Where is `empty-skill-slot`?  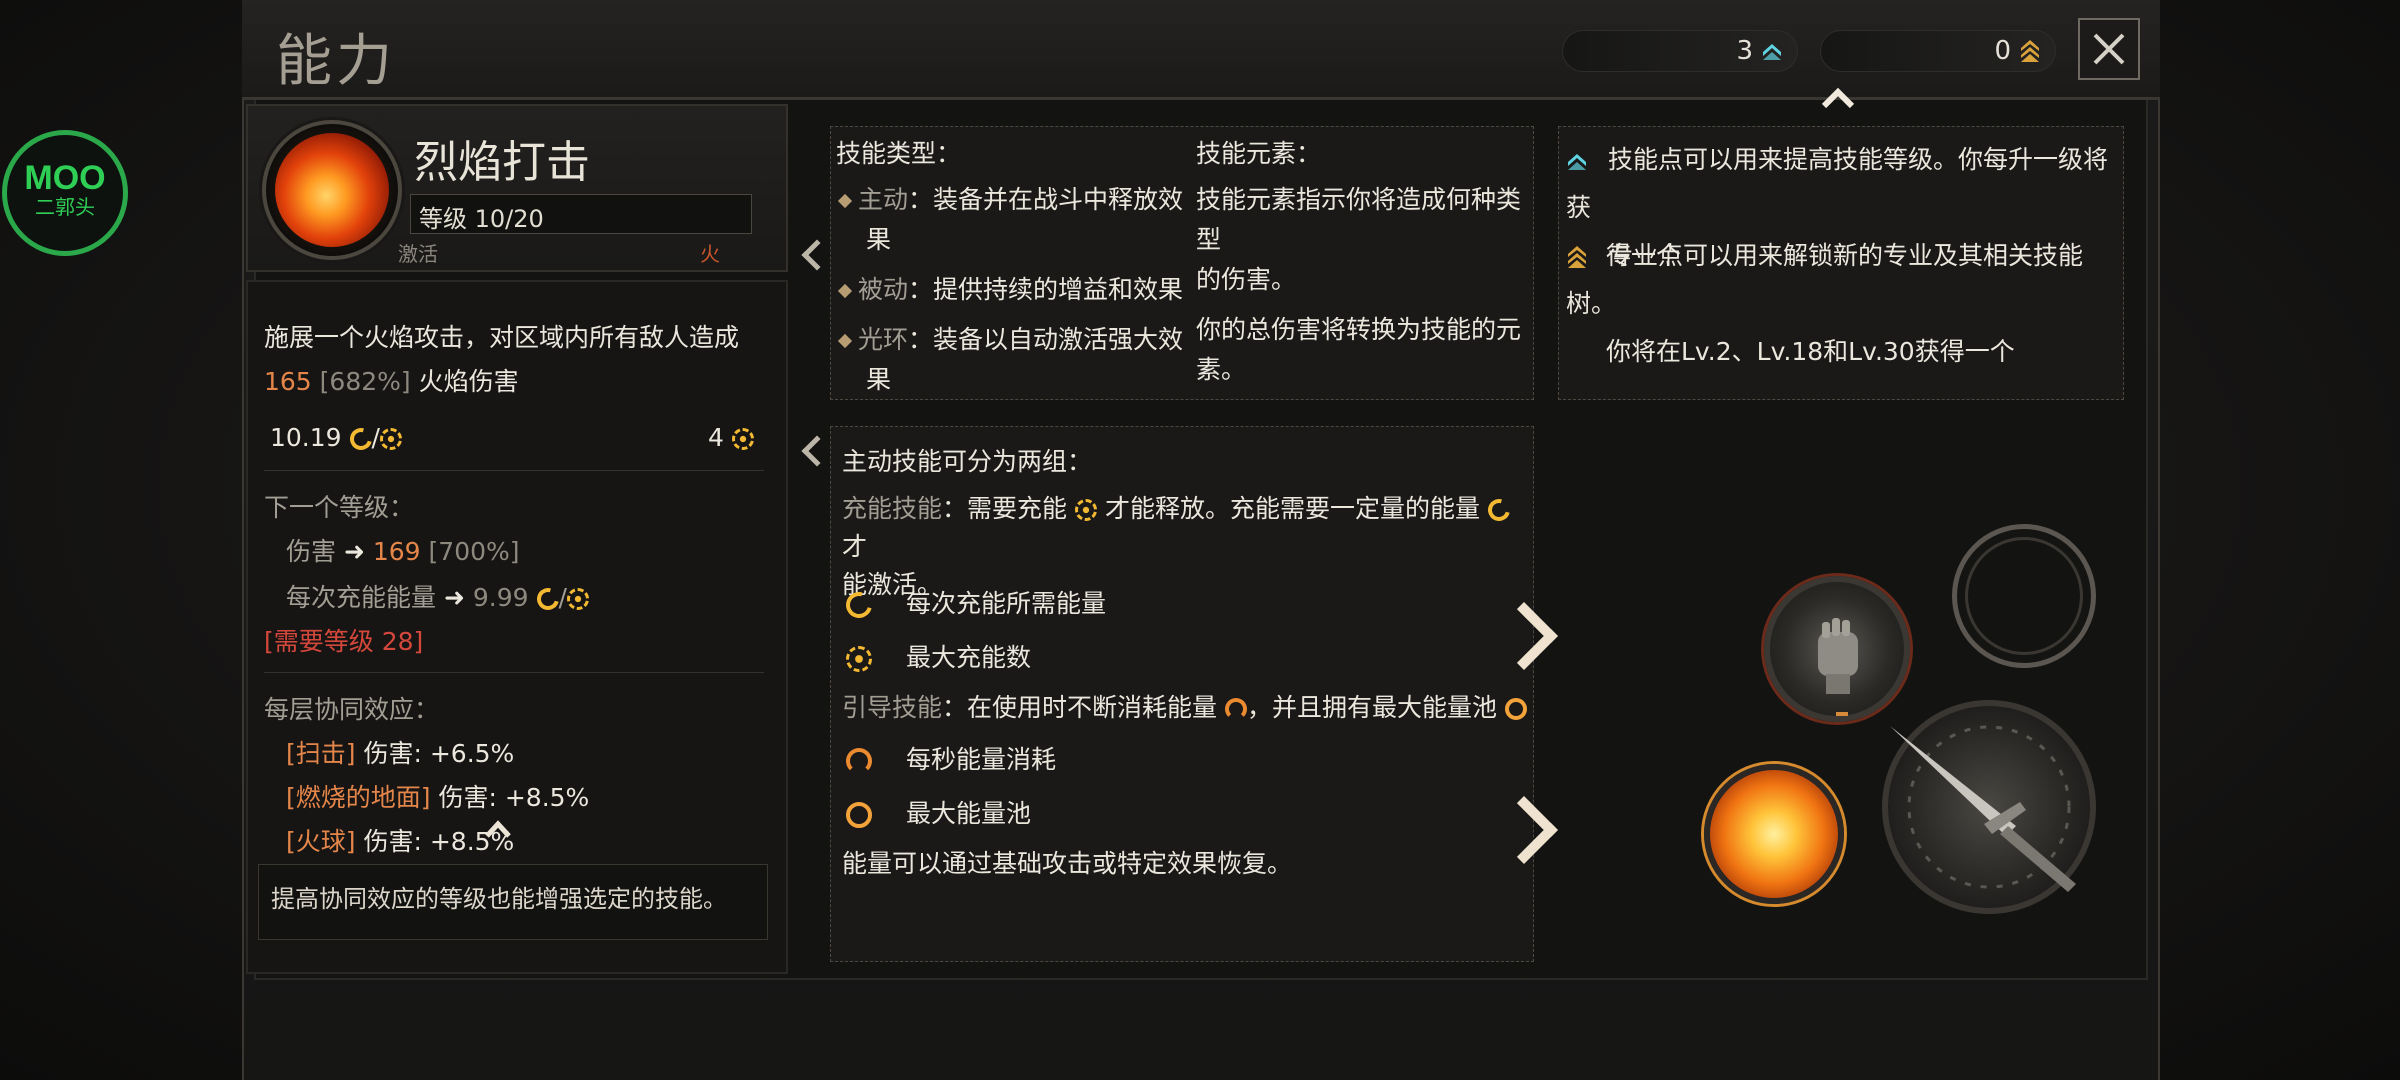 empty-skill-slot is located at coordinates (2024, 596).